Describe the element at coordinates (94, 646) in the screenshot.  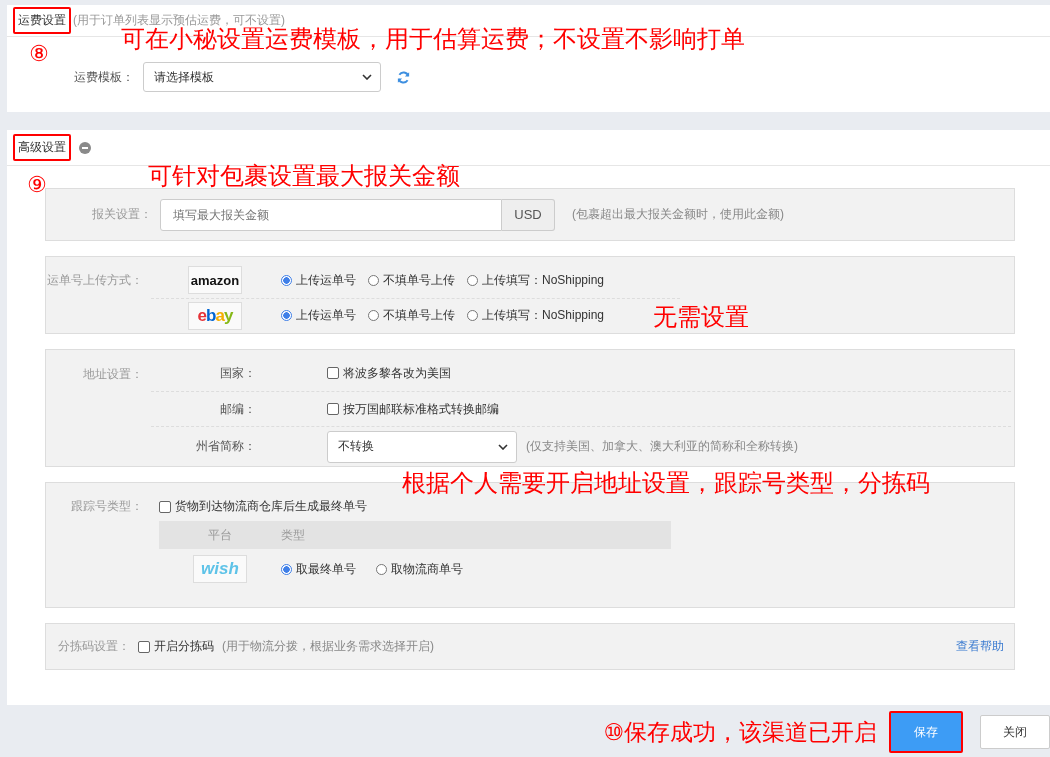
I see `field-label: 分拣码设置：` at that location.